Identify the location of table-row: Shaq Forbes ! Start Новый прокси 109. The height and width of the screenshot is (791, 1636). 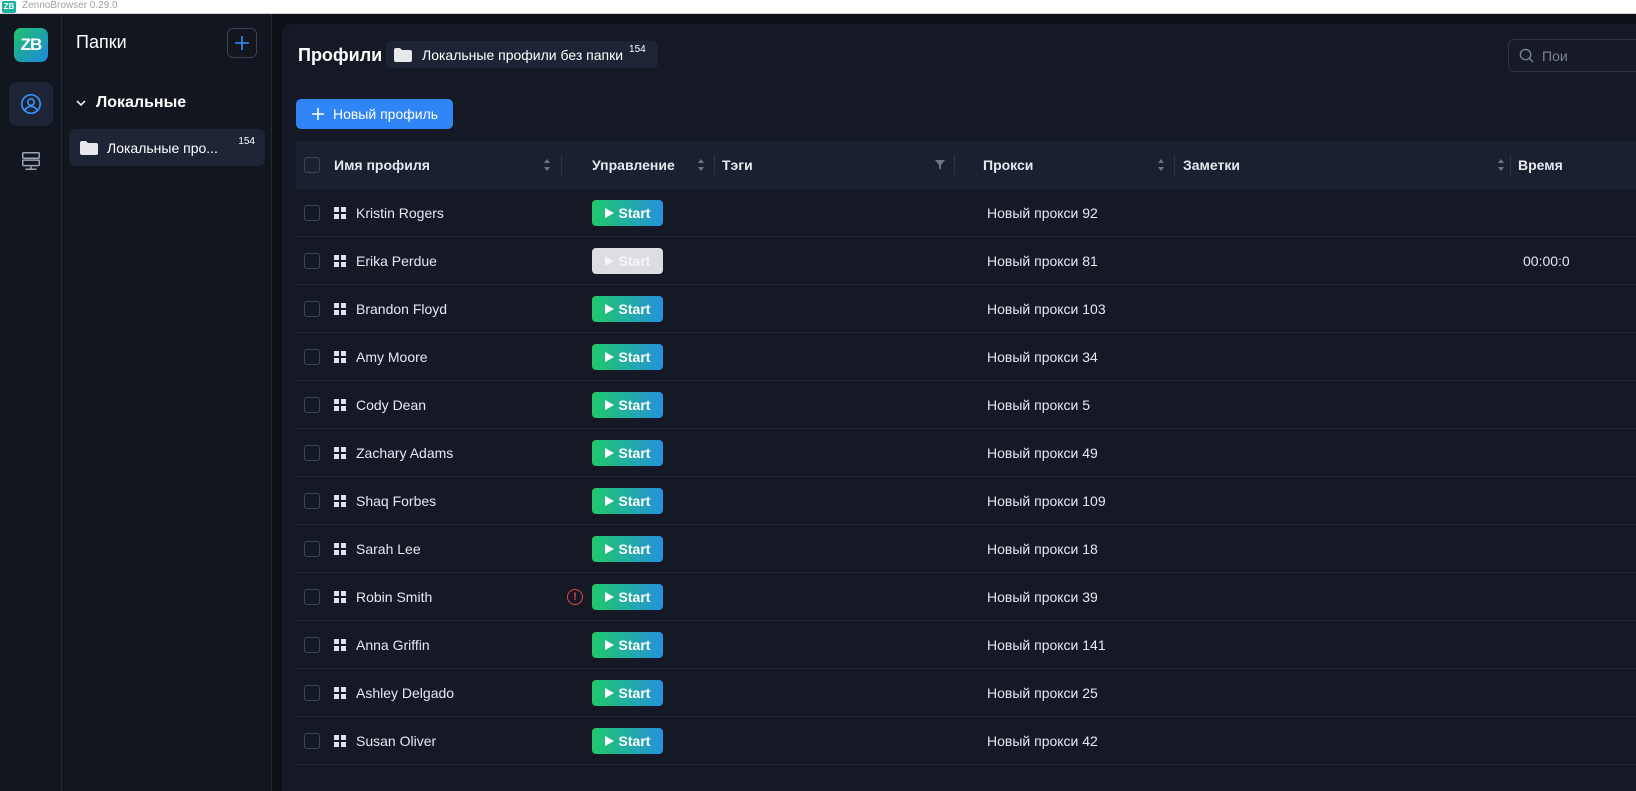
(966, 501).